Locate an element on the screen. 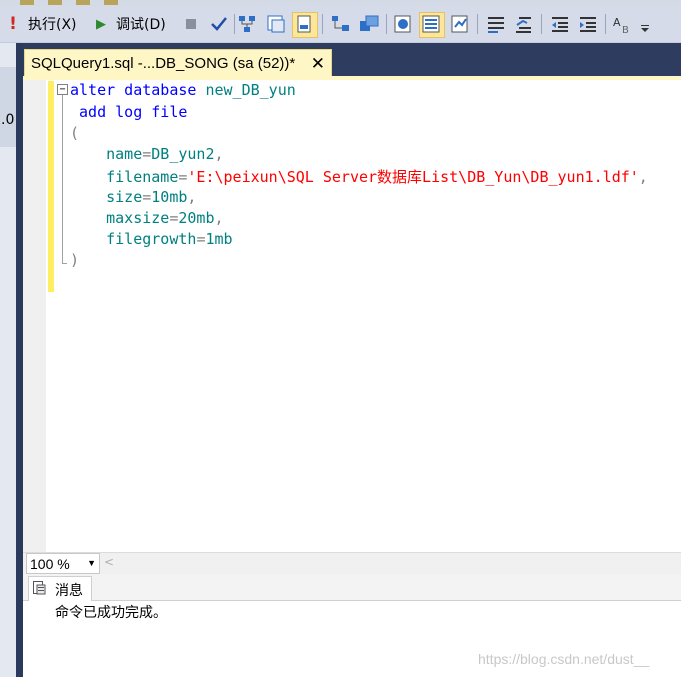 The image size is (681, 677). code-token: 20mb is located at coordinates (196, 218).